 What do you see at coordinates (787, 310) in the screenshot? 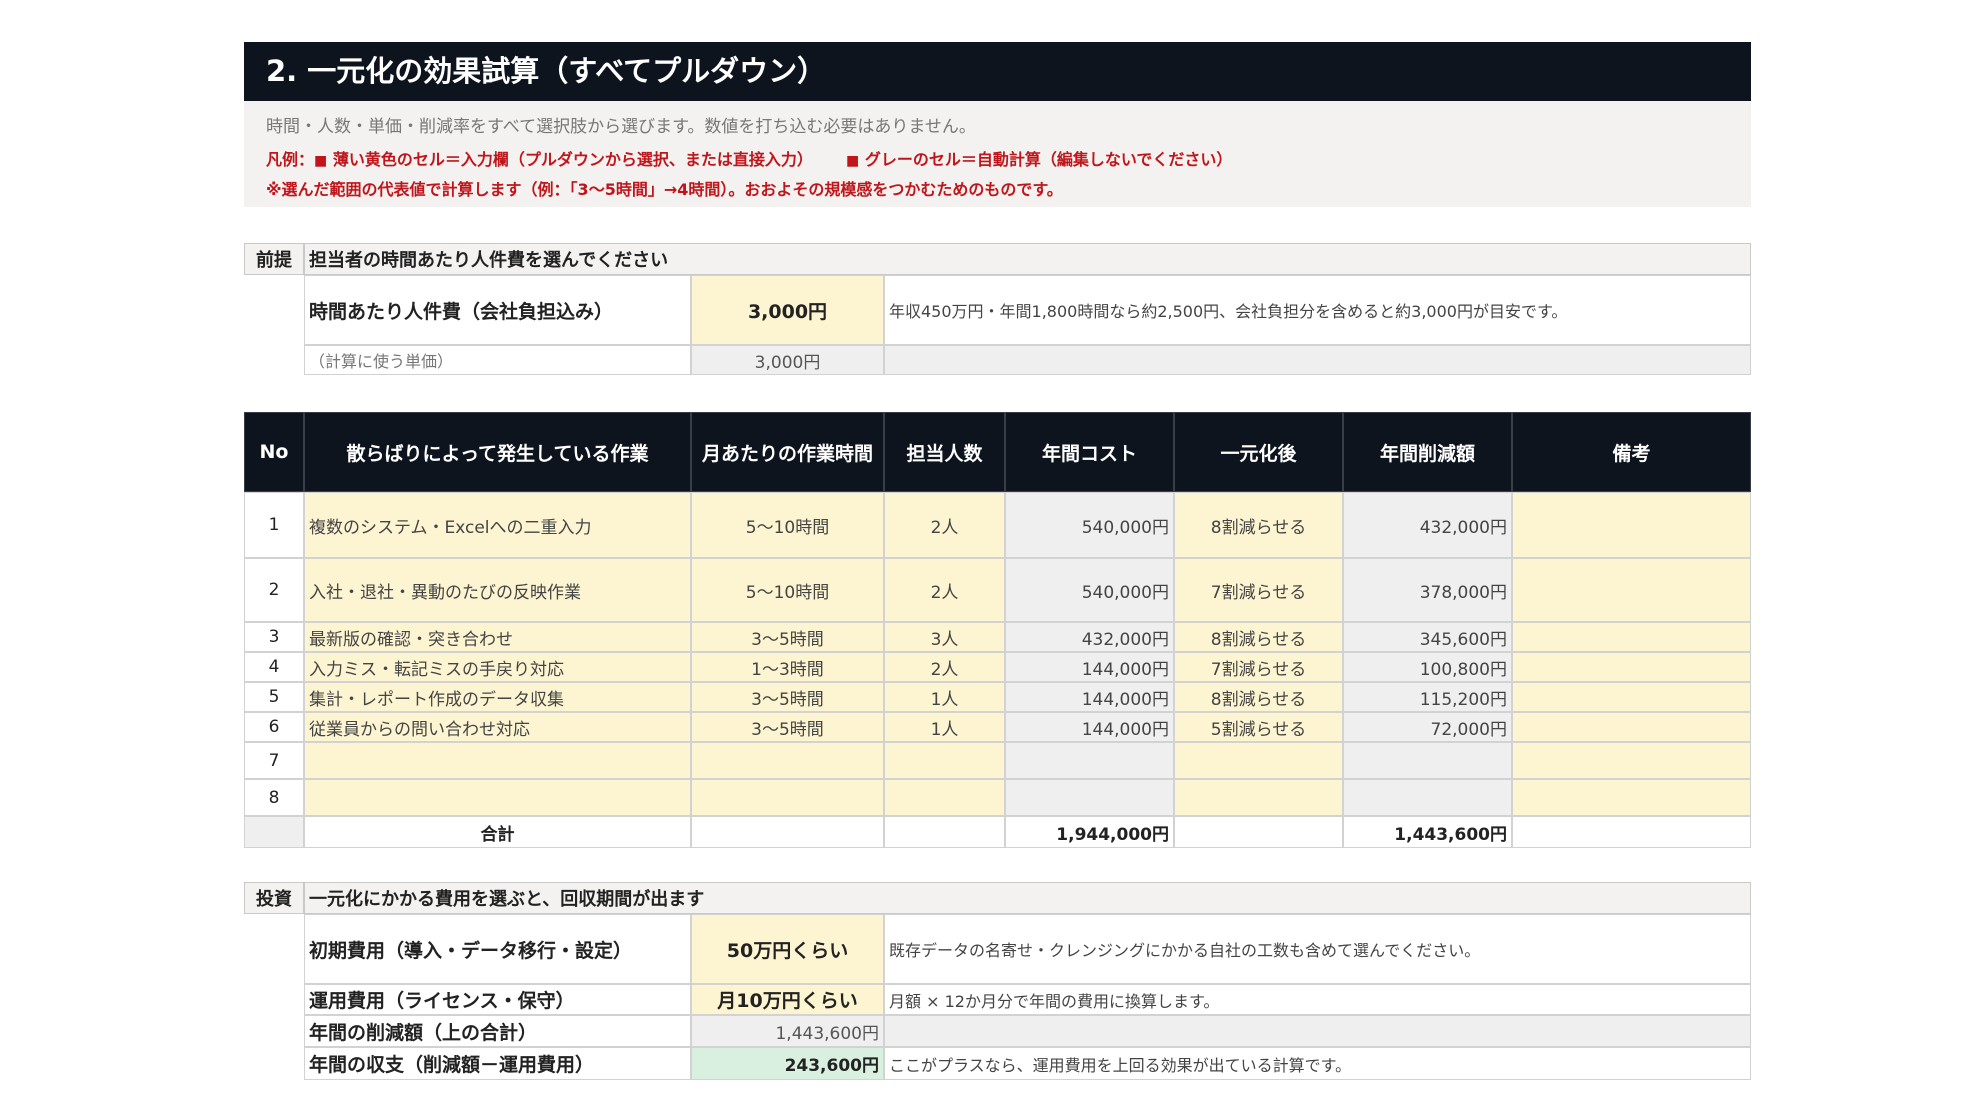
I see `rate-select: 3,000円` at bounding box center [787, 310].